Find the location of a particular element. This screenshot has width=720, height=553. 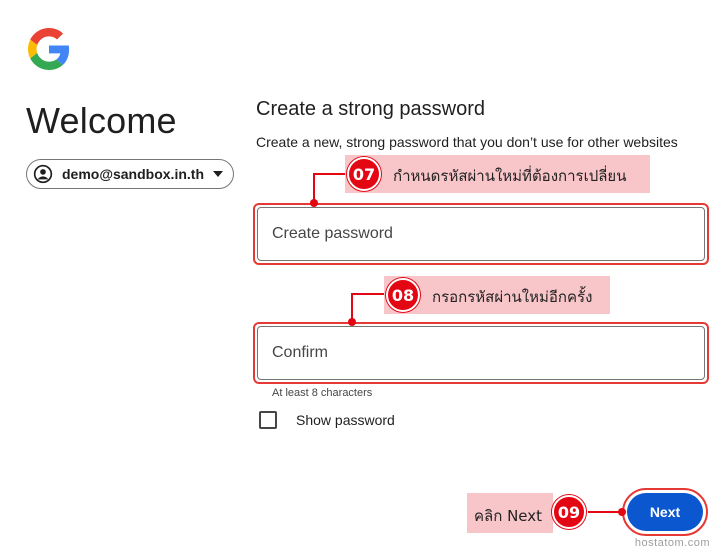

account-email: demo@sandbox.in.th is located at coordinates (133, 174).